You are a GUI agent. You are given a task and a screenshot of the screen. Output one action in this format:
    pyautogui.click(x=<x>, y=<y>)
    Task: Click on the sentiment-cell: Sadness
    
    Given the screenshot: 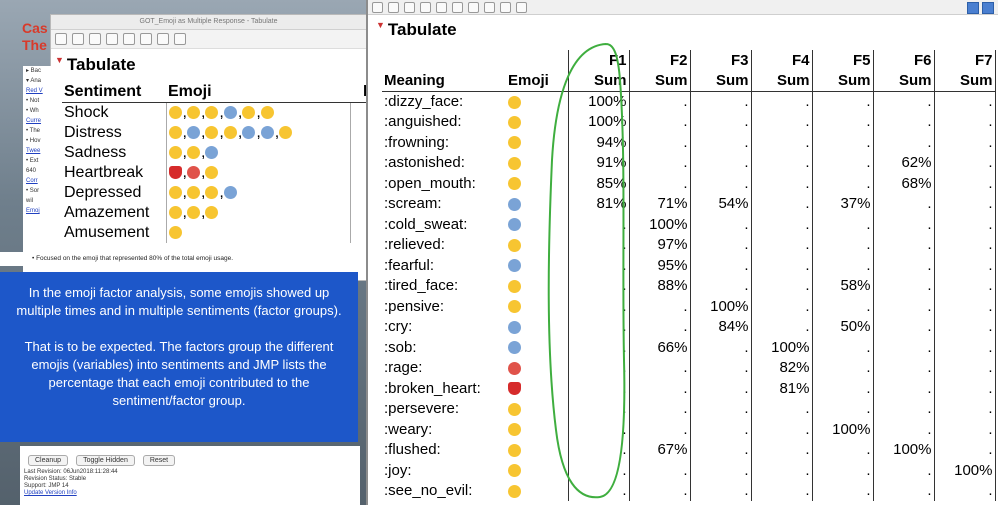 What is the action you would take?
    pyautogui.click(x=114, y=153)
    